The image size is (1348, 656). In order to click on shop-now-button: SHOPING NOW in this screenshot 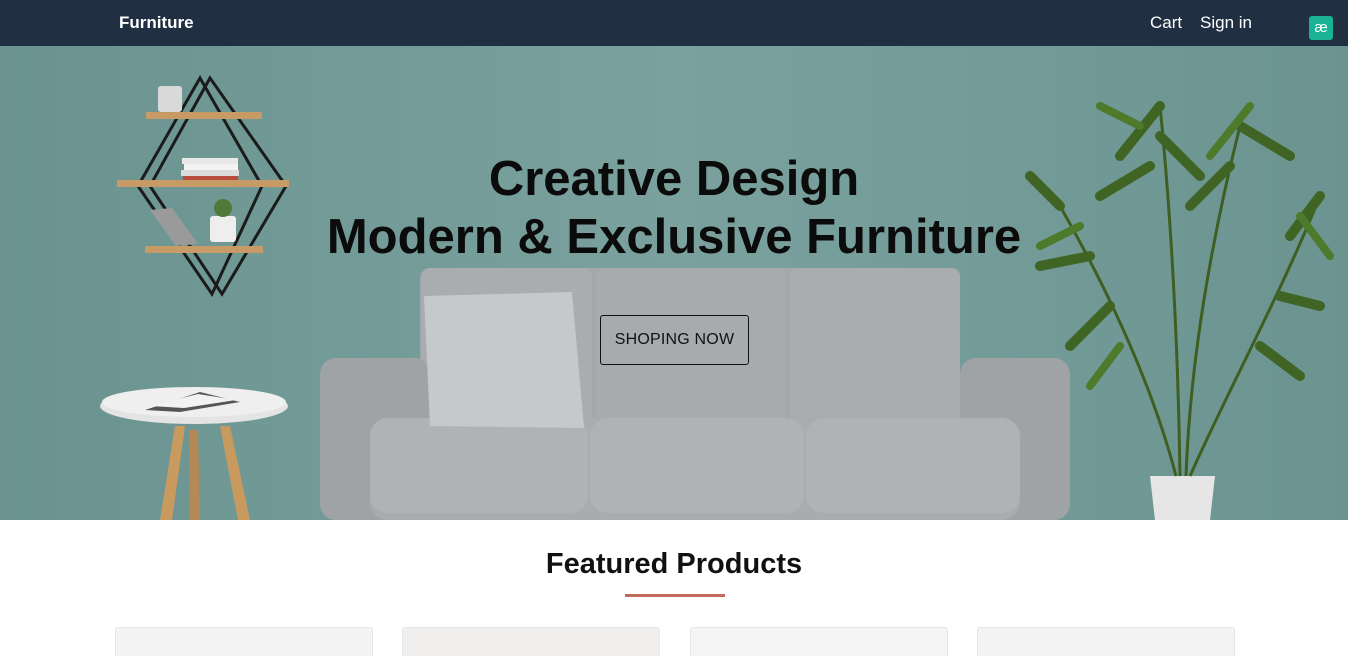, I will do `click(674, 340)`.